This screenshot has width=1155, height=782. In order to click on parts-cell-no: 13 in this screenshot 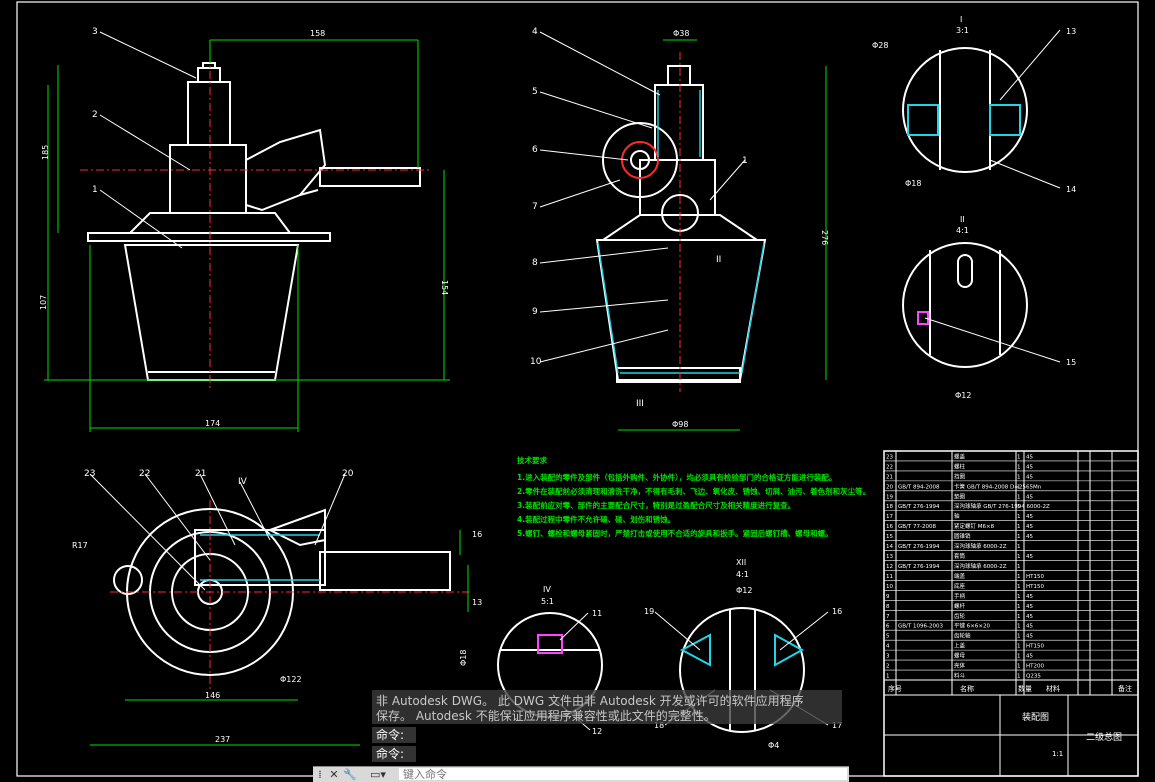, I will do `click(889, 557)`.